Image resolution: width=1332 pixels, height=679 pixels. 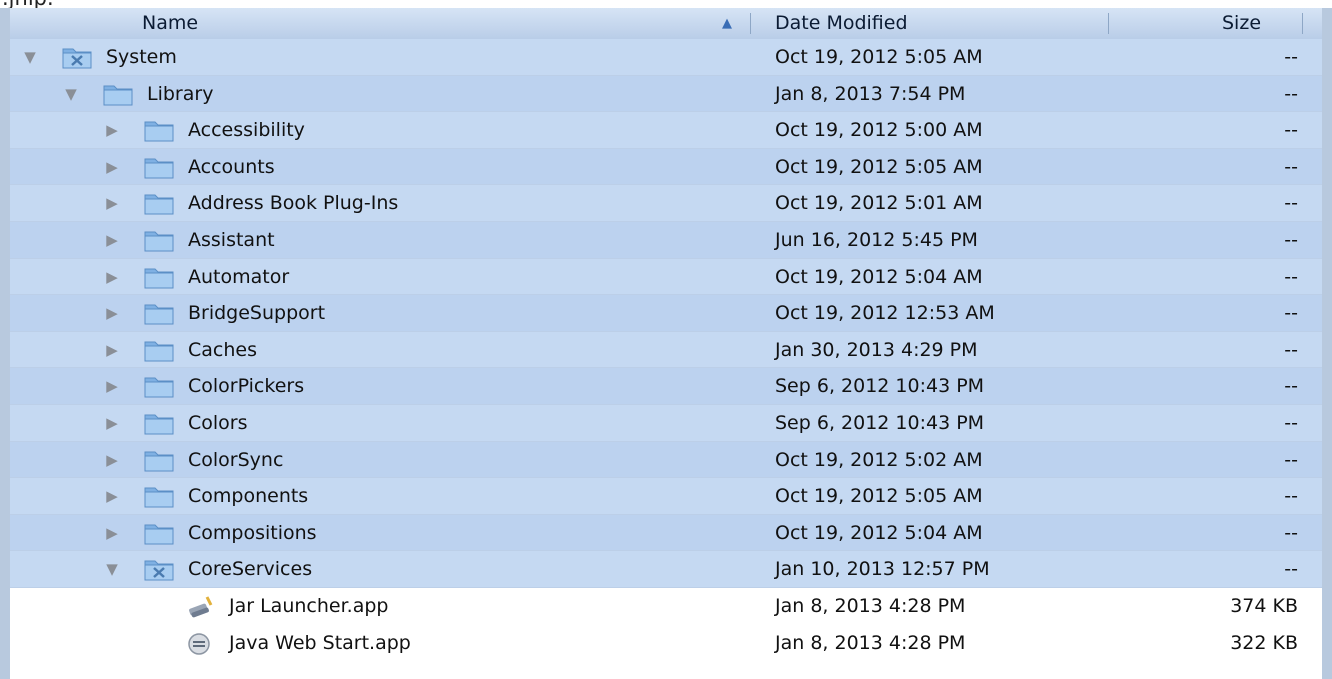 What do you see at coordinates (180, 93) in the screenshot?
I see `file-name: Library` at bounding box center [180, 93].